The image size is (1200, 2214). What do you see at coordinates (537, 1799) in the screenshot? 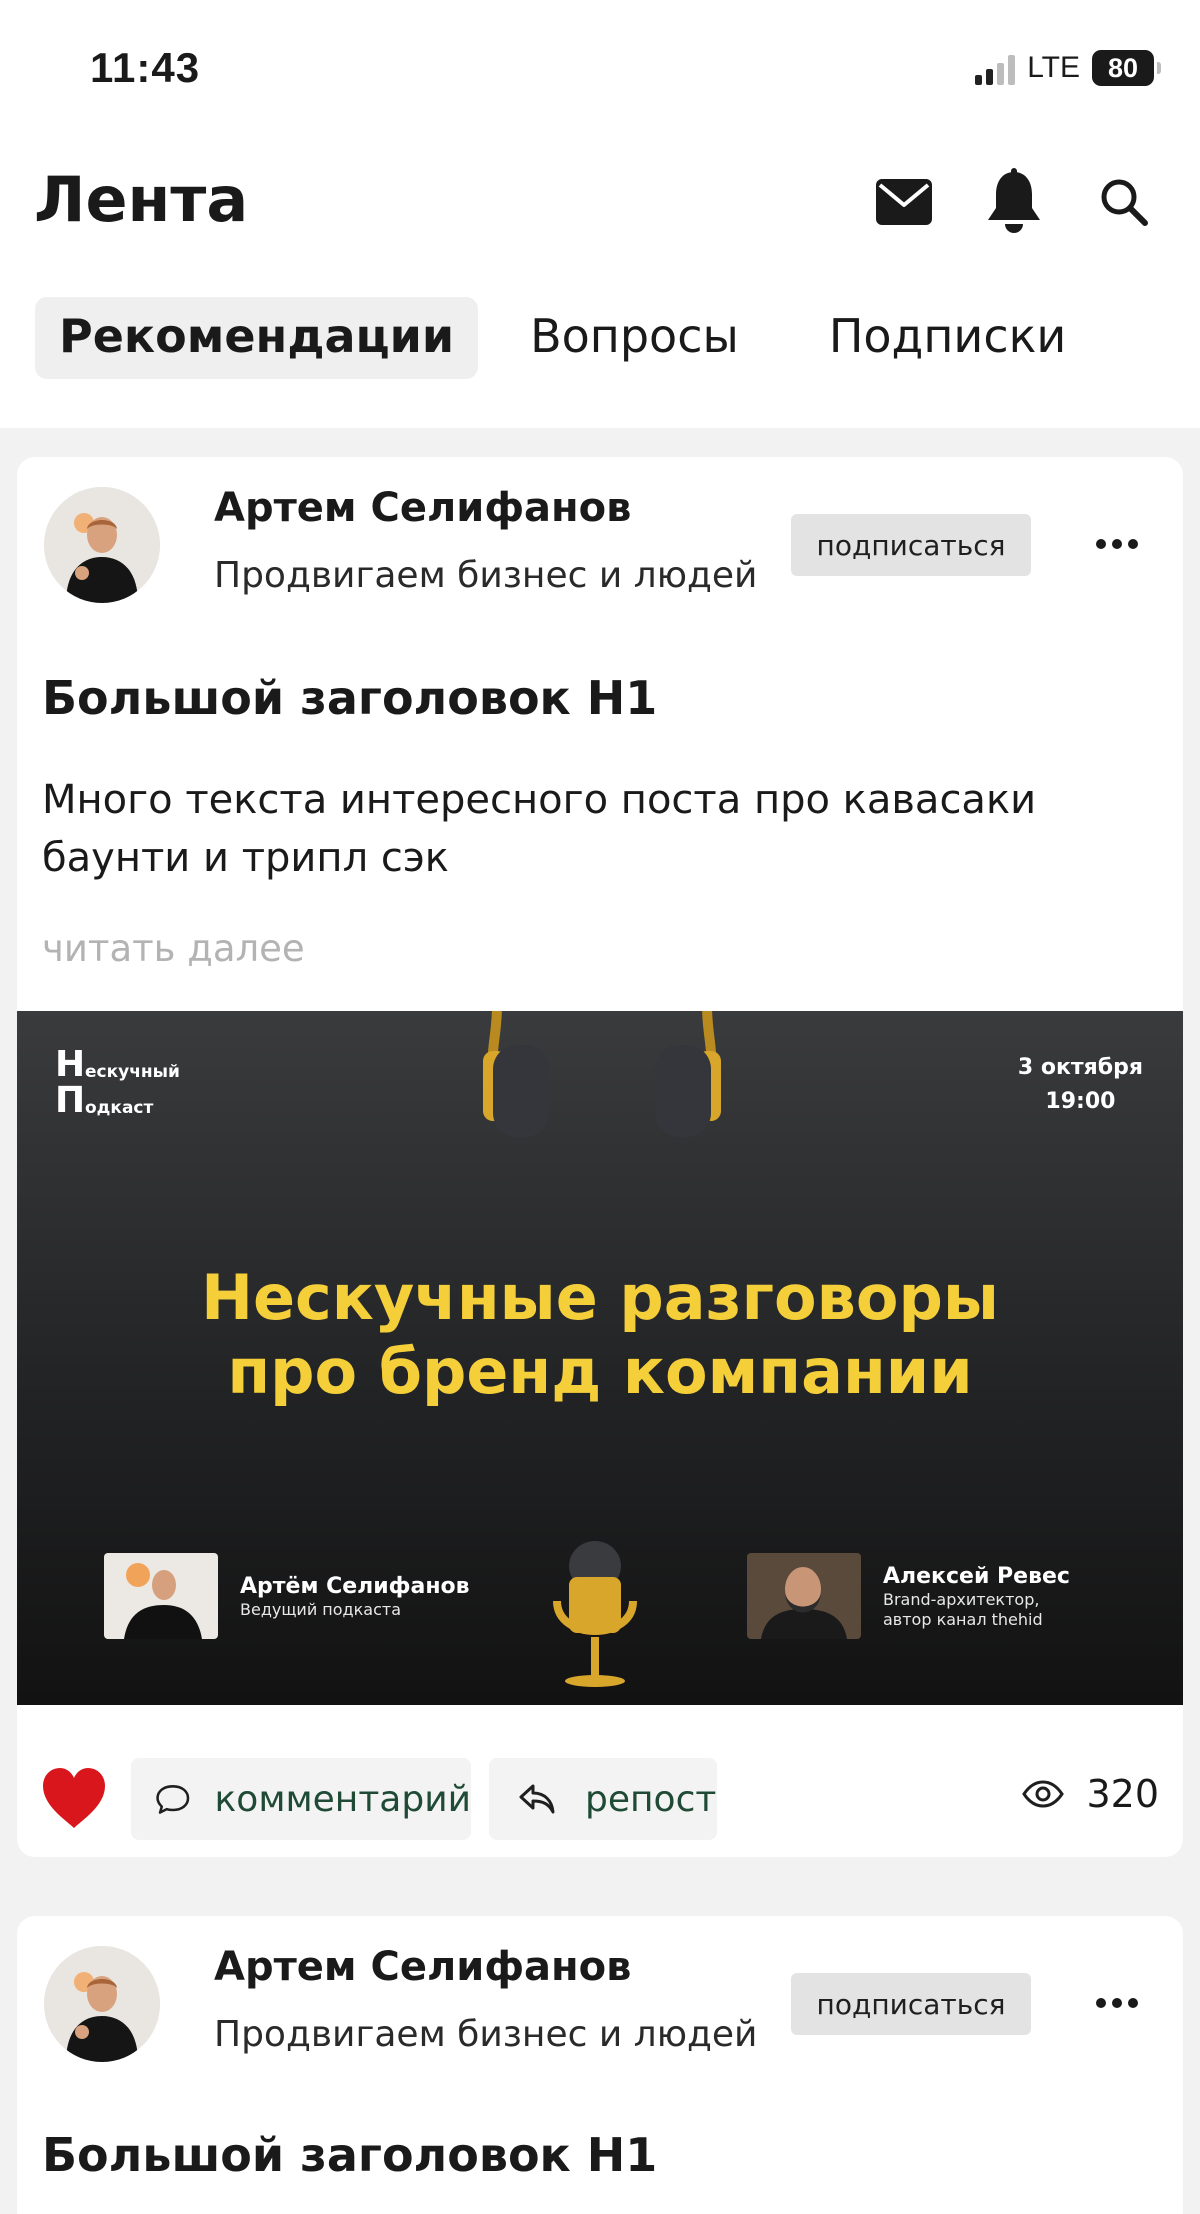
I see `repost-icon` at bounding box center [537, 1799].